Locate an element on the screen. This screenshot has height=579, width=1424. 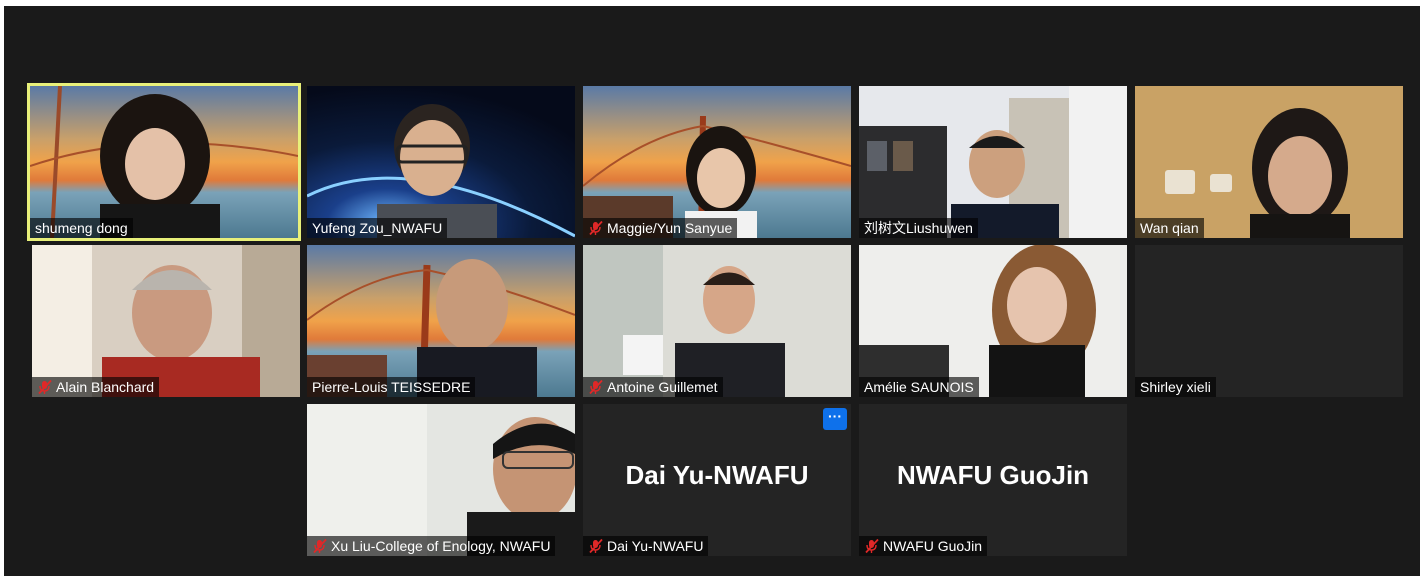
participant-name-tag: Amélie SAUNOIS is located at coordinates (919, 387).